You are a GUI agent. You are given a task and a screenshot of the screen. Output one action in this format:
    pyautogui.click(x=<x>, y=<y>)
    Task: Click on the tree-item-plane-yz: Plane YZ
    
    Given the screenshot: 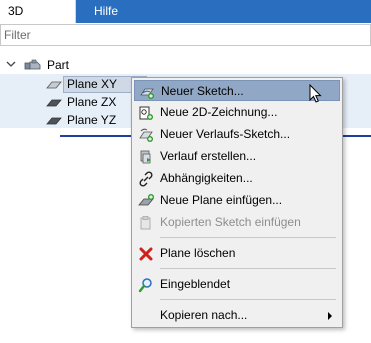 What is the action you would take?
    pyautogui.click(x=91, y=120)
    